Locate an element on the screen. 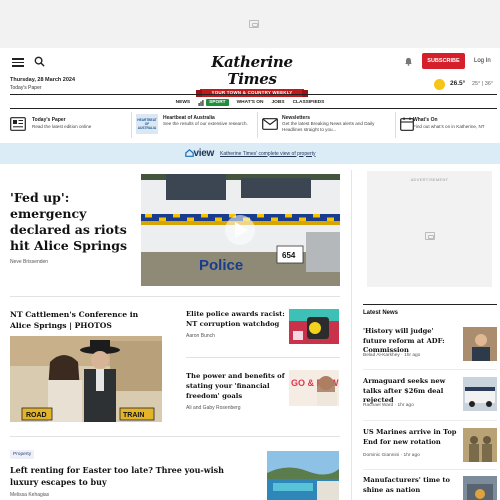 The image size is (500, 500). story-author: Aaron Bunch is located at coordinates (200, 336).